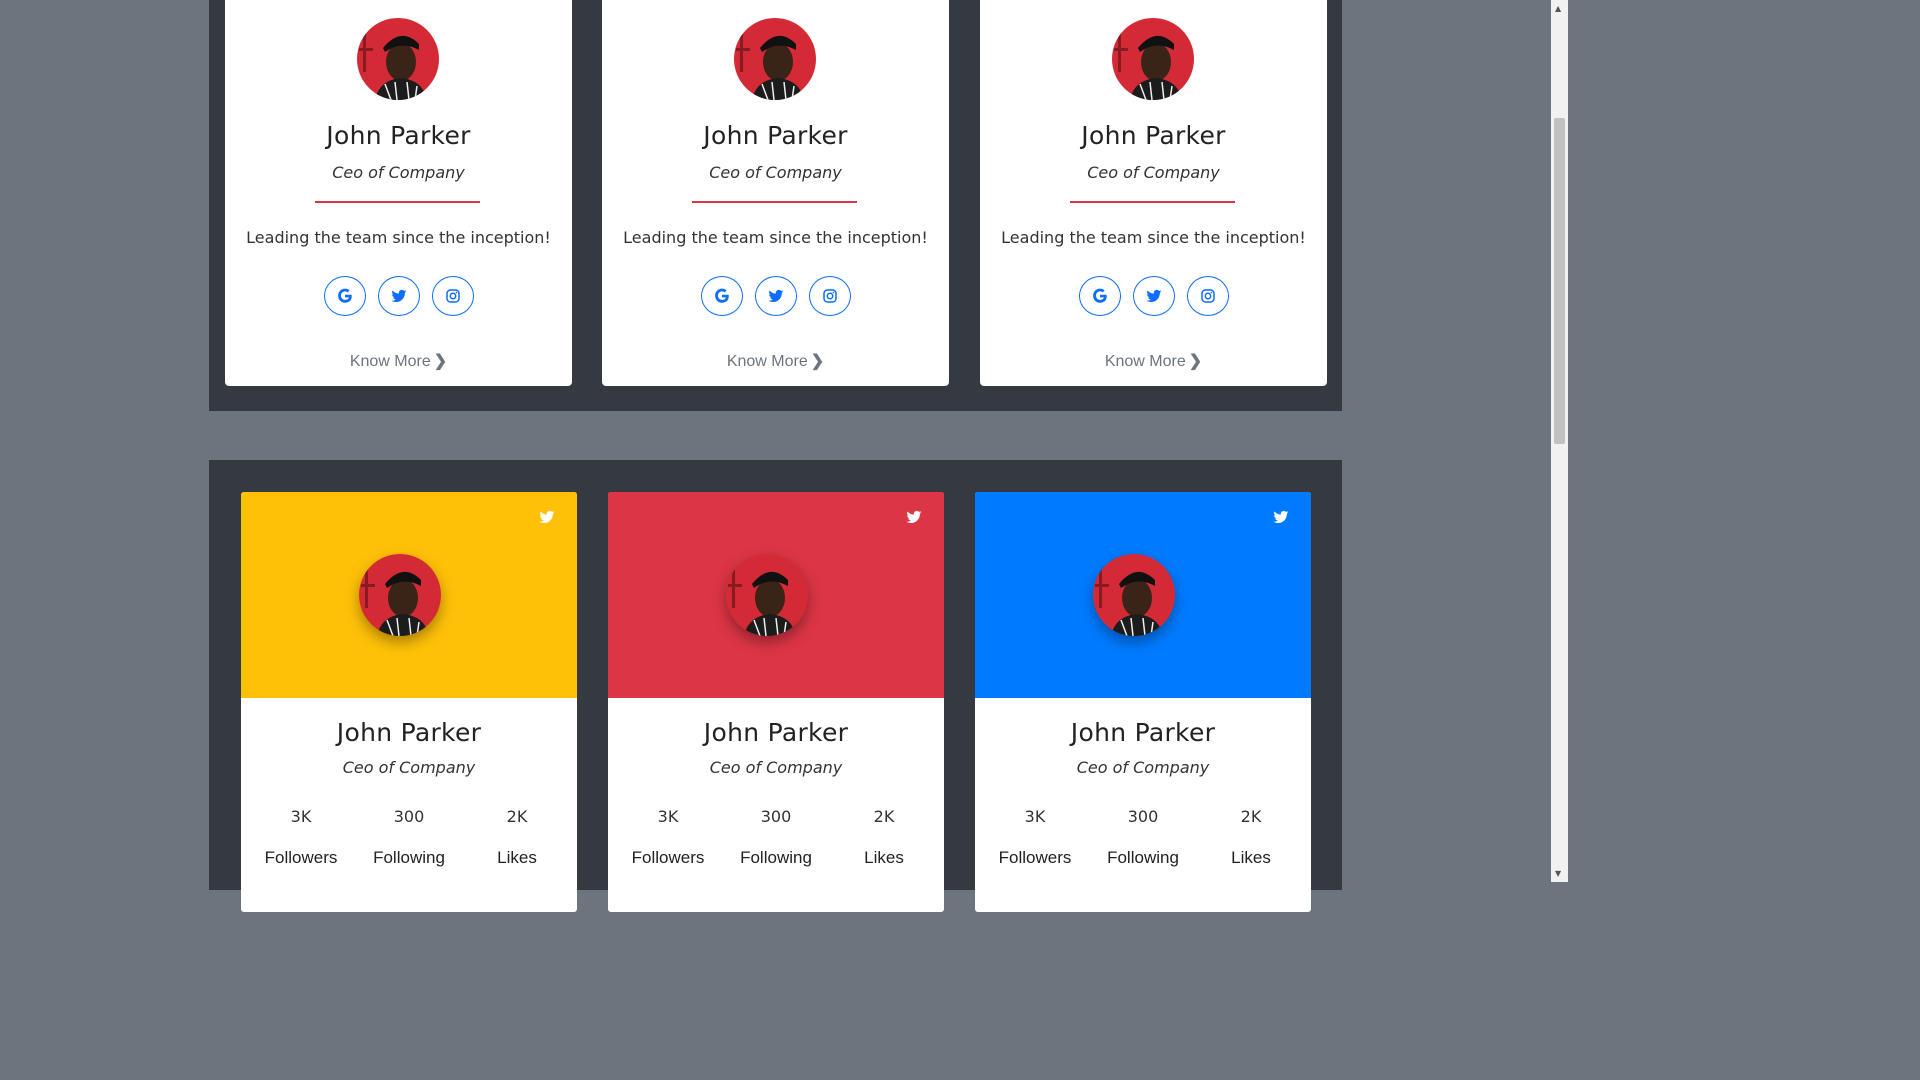  What do you see at coordinates (1558, 873) in the screenshot?
I see `scroll-down-arrow-icon: ▼` at bounding box center [1558, 873].